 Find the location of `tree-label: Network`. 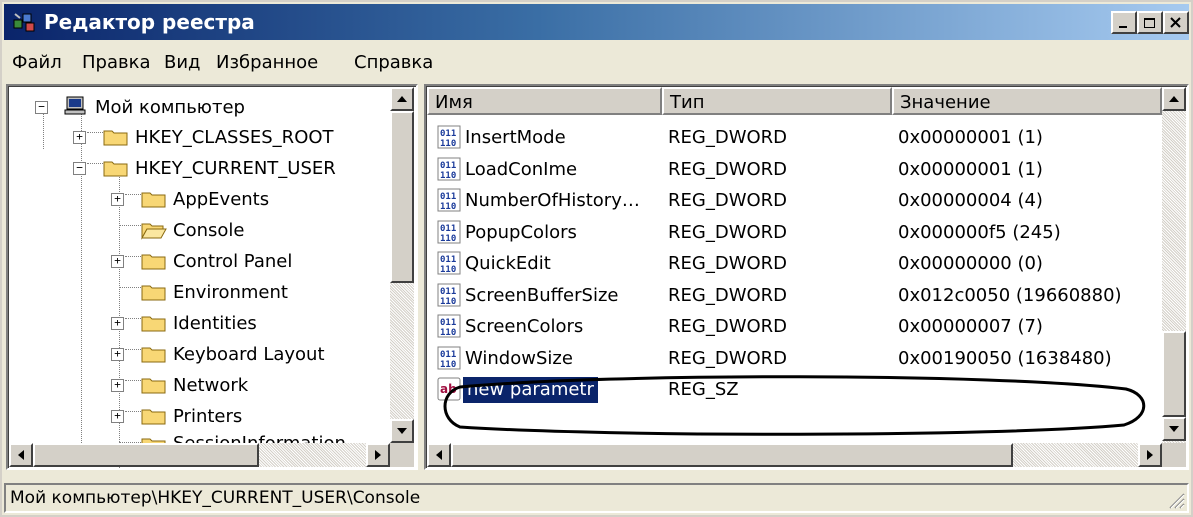

tree-label: Network is located at coordinates (211, 385).